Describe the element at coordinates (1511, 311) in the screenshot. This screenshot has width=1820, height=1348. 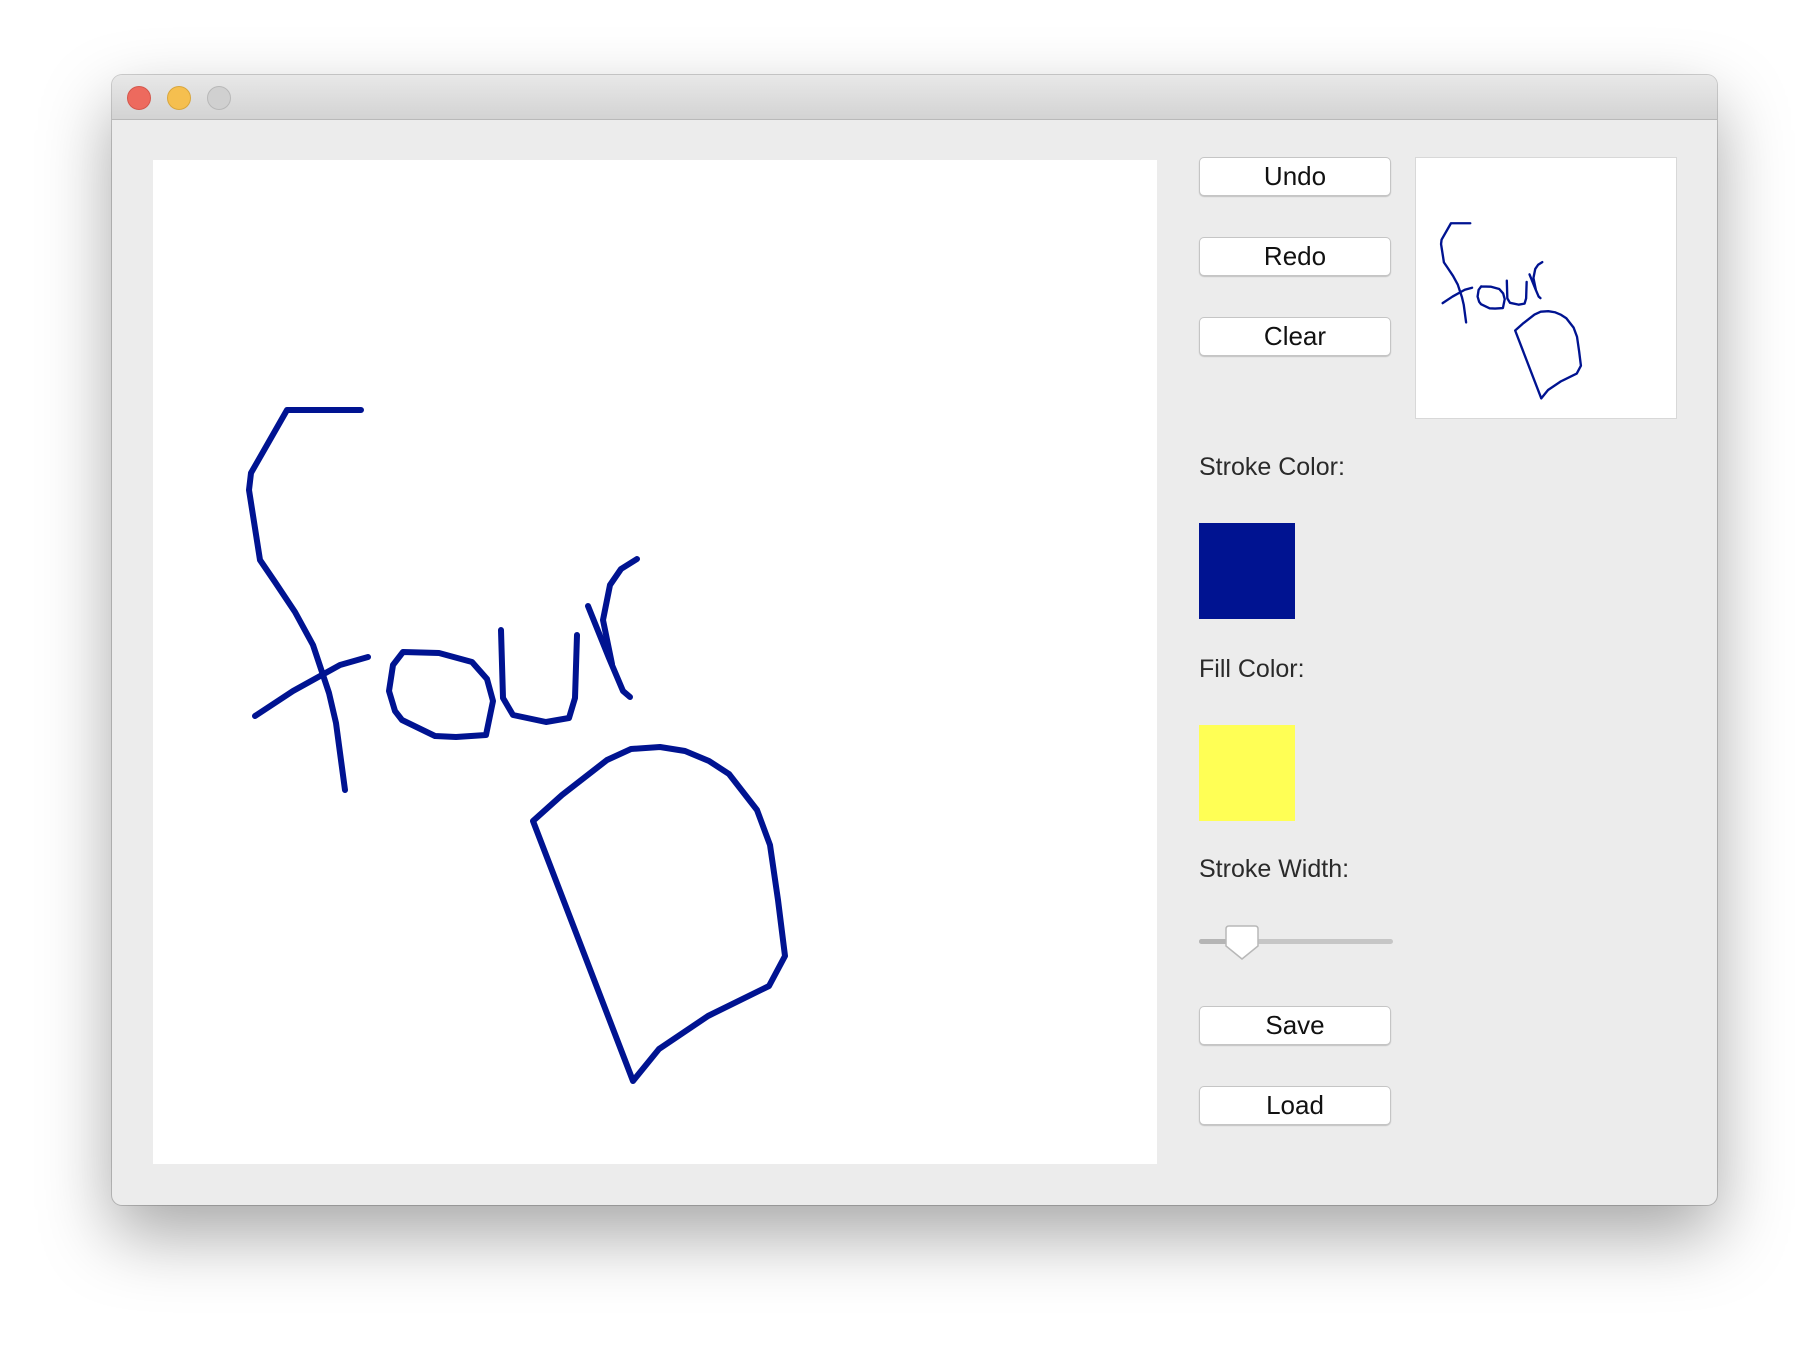
I see `preview-drawing` at that location.